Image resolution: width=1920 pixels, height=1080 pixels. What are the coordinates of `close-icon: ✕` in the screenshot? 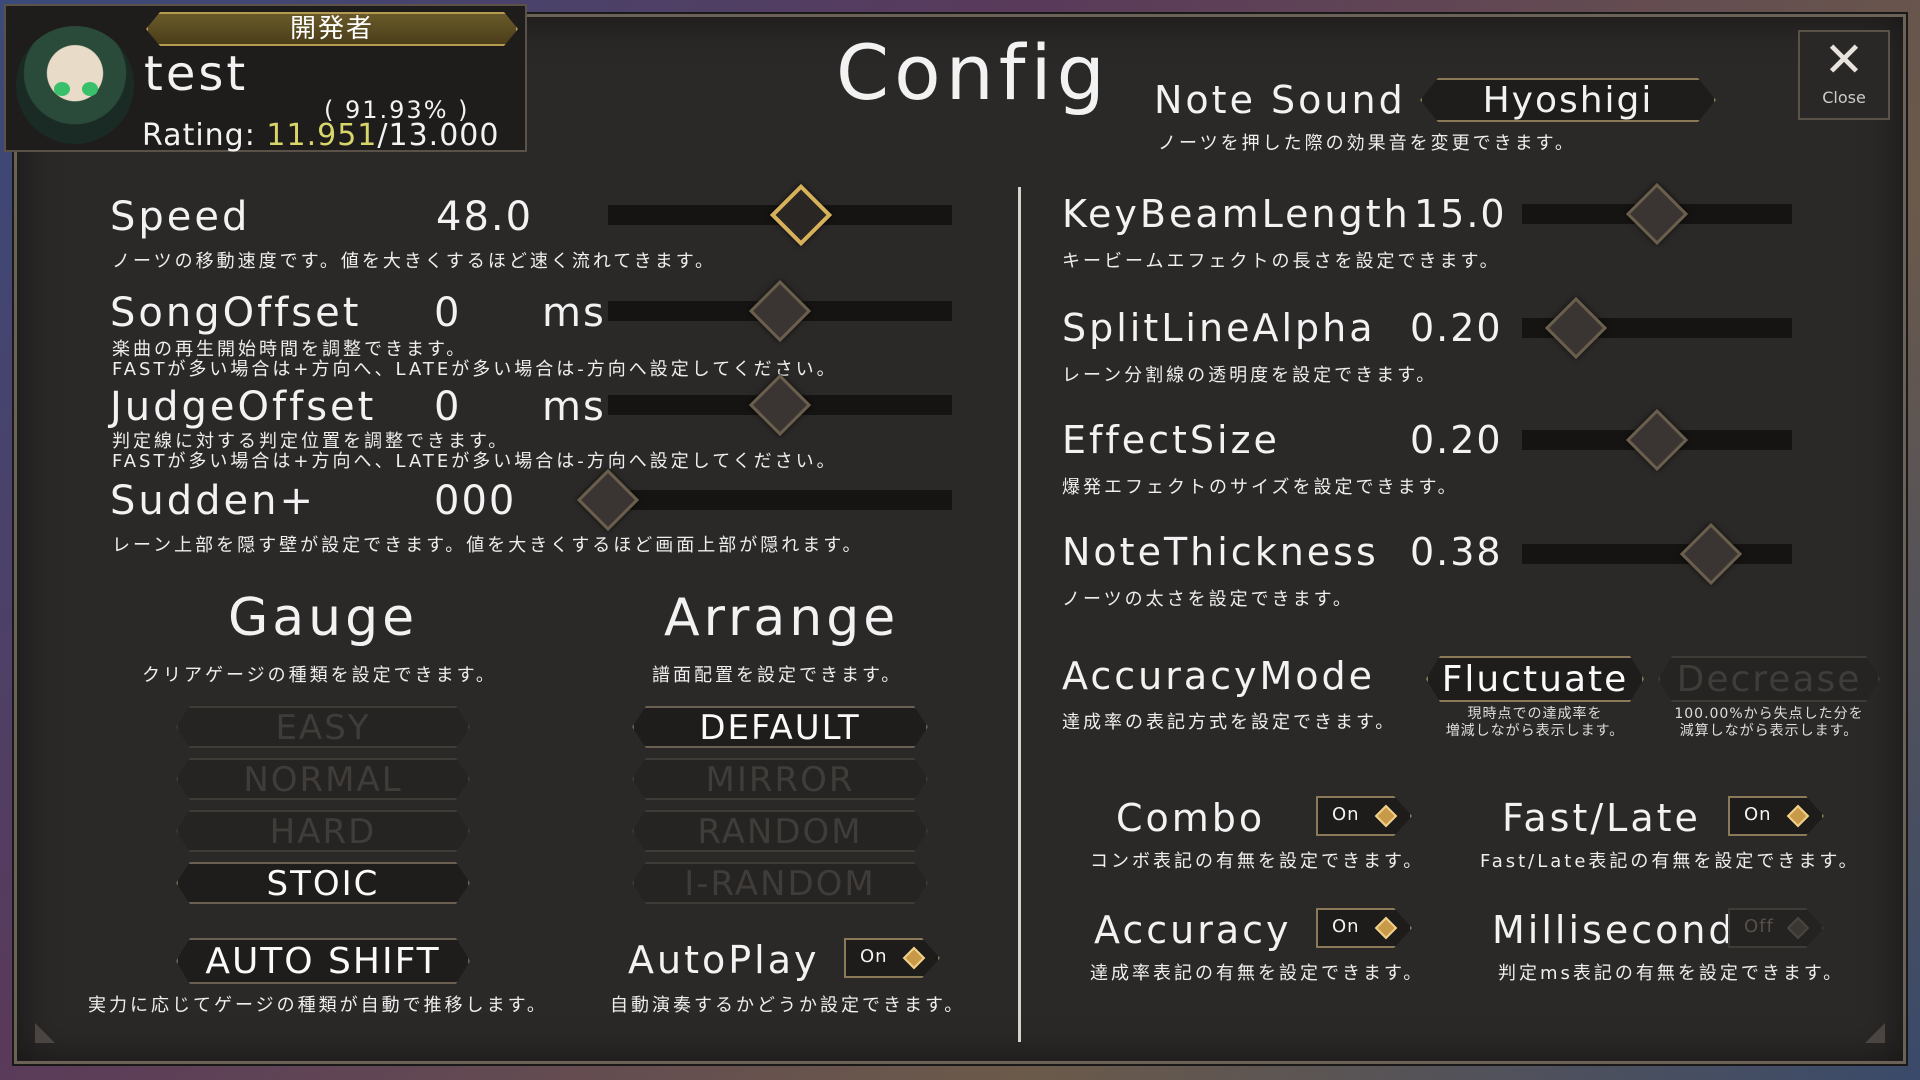 It's located at (1844, 60).